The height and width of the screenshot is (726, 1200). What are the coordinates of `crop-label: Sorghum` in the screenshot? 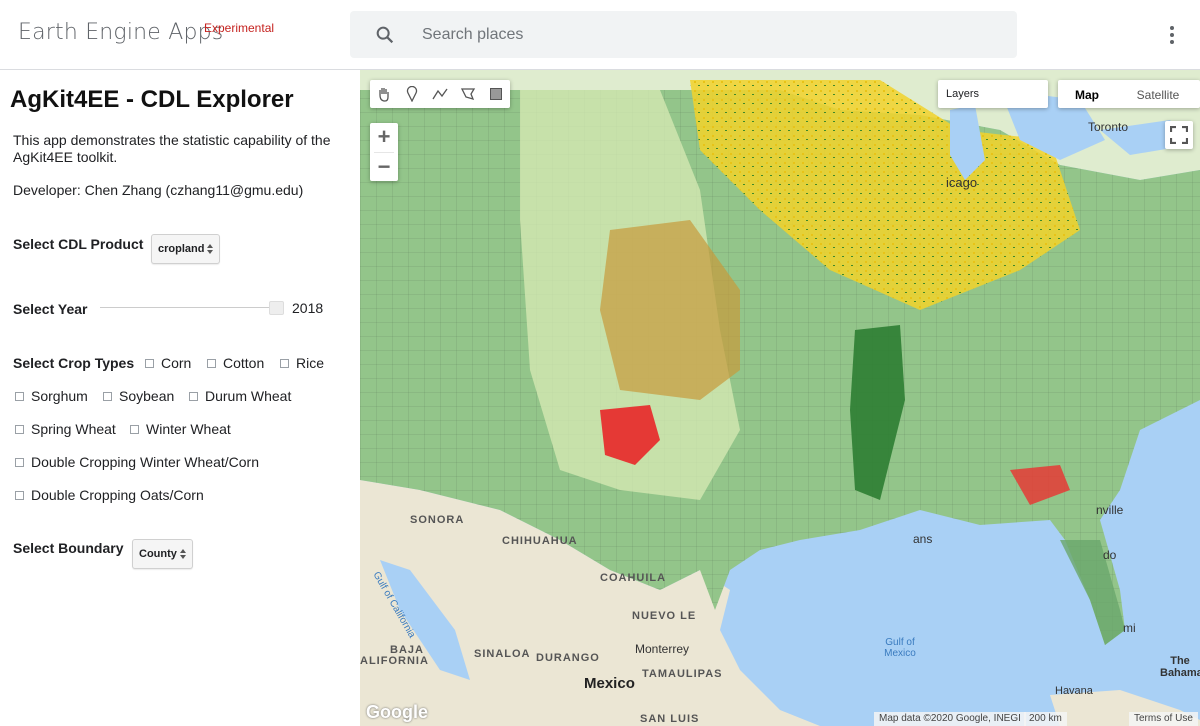 It's located at (59, 396).